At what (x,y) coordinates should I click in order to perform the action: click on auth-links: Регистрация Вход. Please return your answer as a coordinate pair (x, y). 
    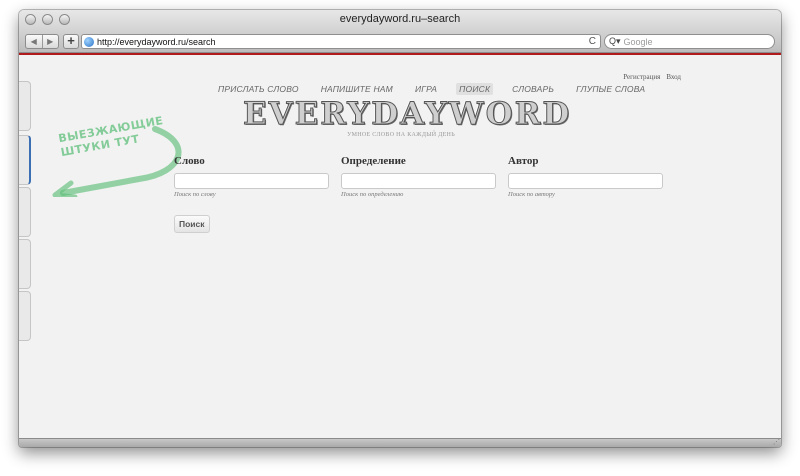
    Looking at the image, I should click on (652, 77).